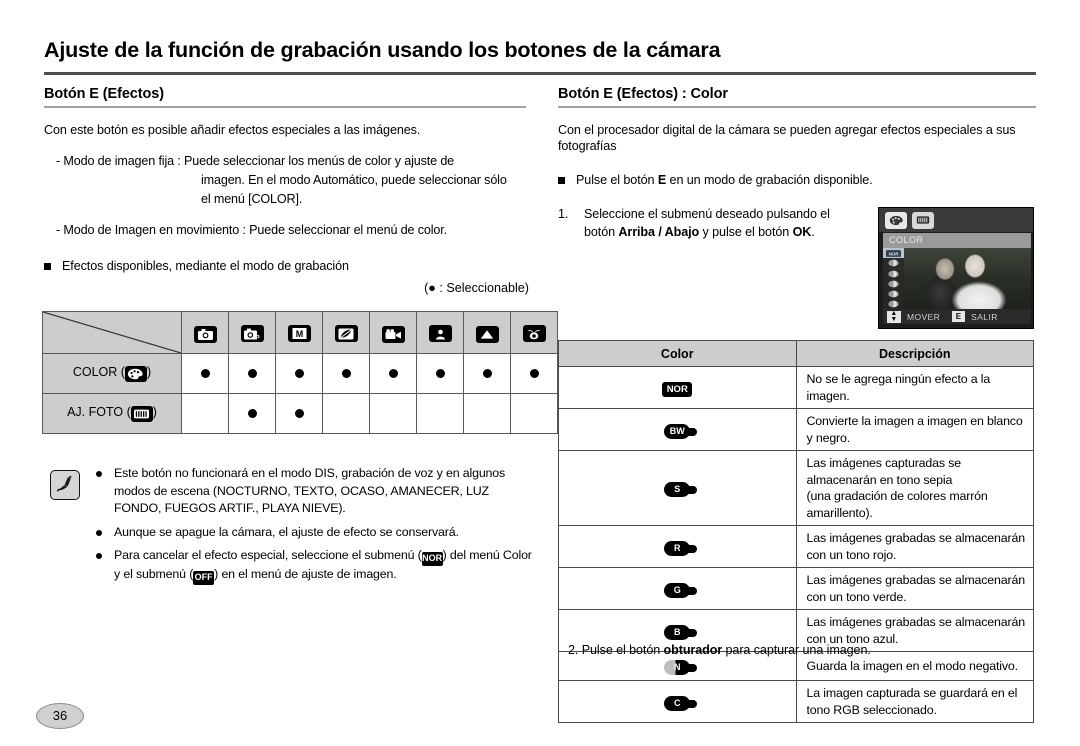  I want to click on step-2-number: 2., so click(573, 650).